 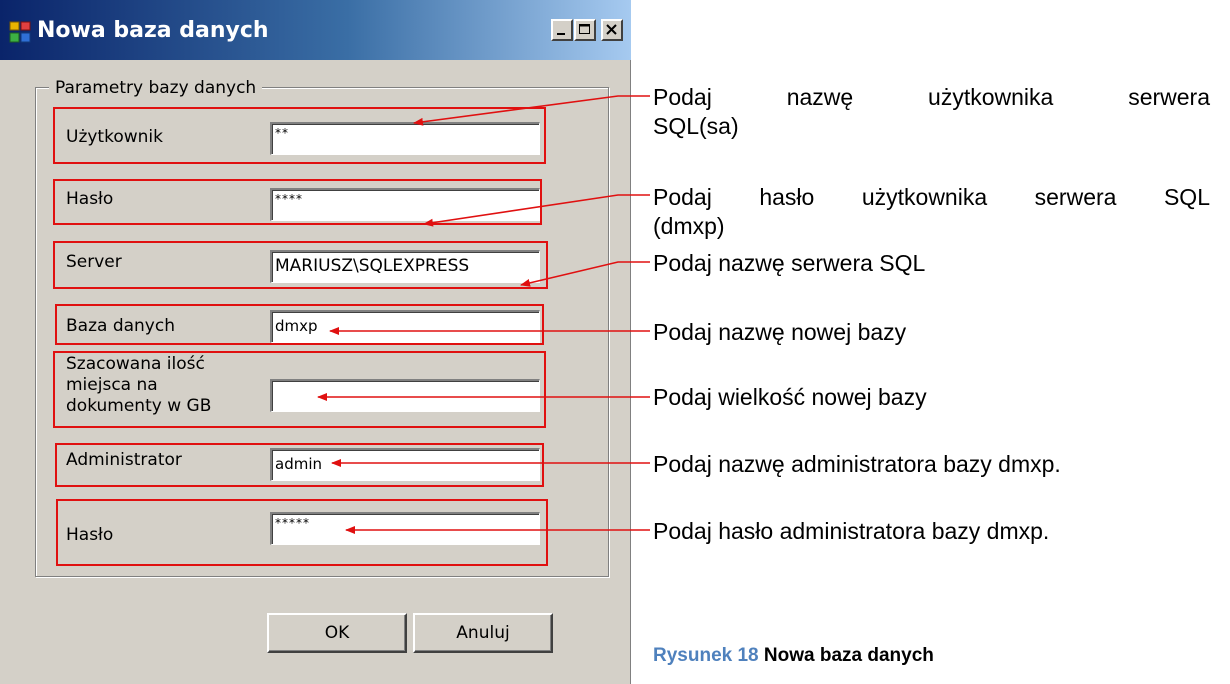 What do you see at coordinates (790, 397) in the screenshot?
I see `annotation-space: Podaj wielkość nowej bazy` at bounding box center [790, 397].